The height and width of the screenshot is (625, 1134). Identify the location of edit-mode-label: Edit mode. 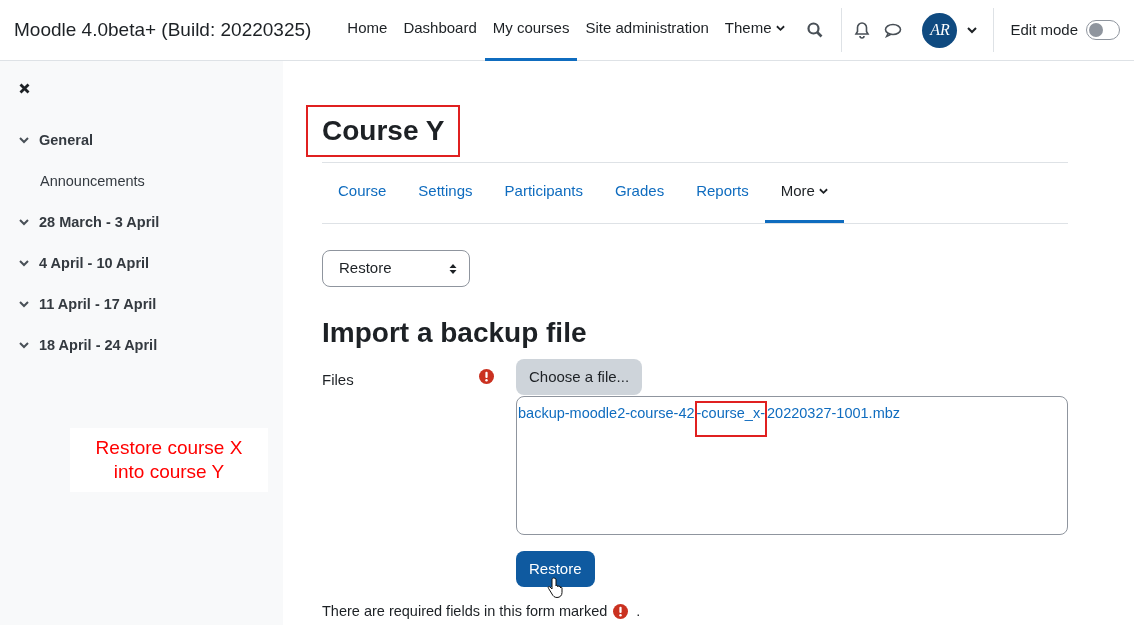
(1044, 29).